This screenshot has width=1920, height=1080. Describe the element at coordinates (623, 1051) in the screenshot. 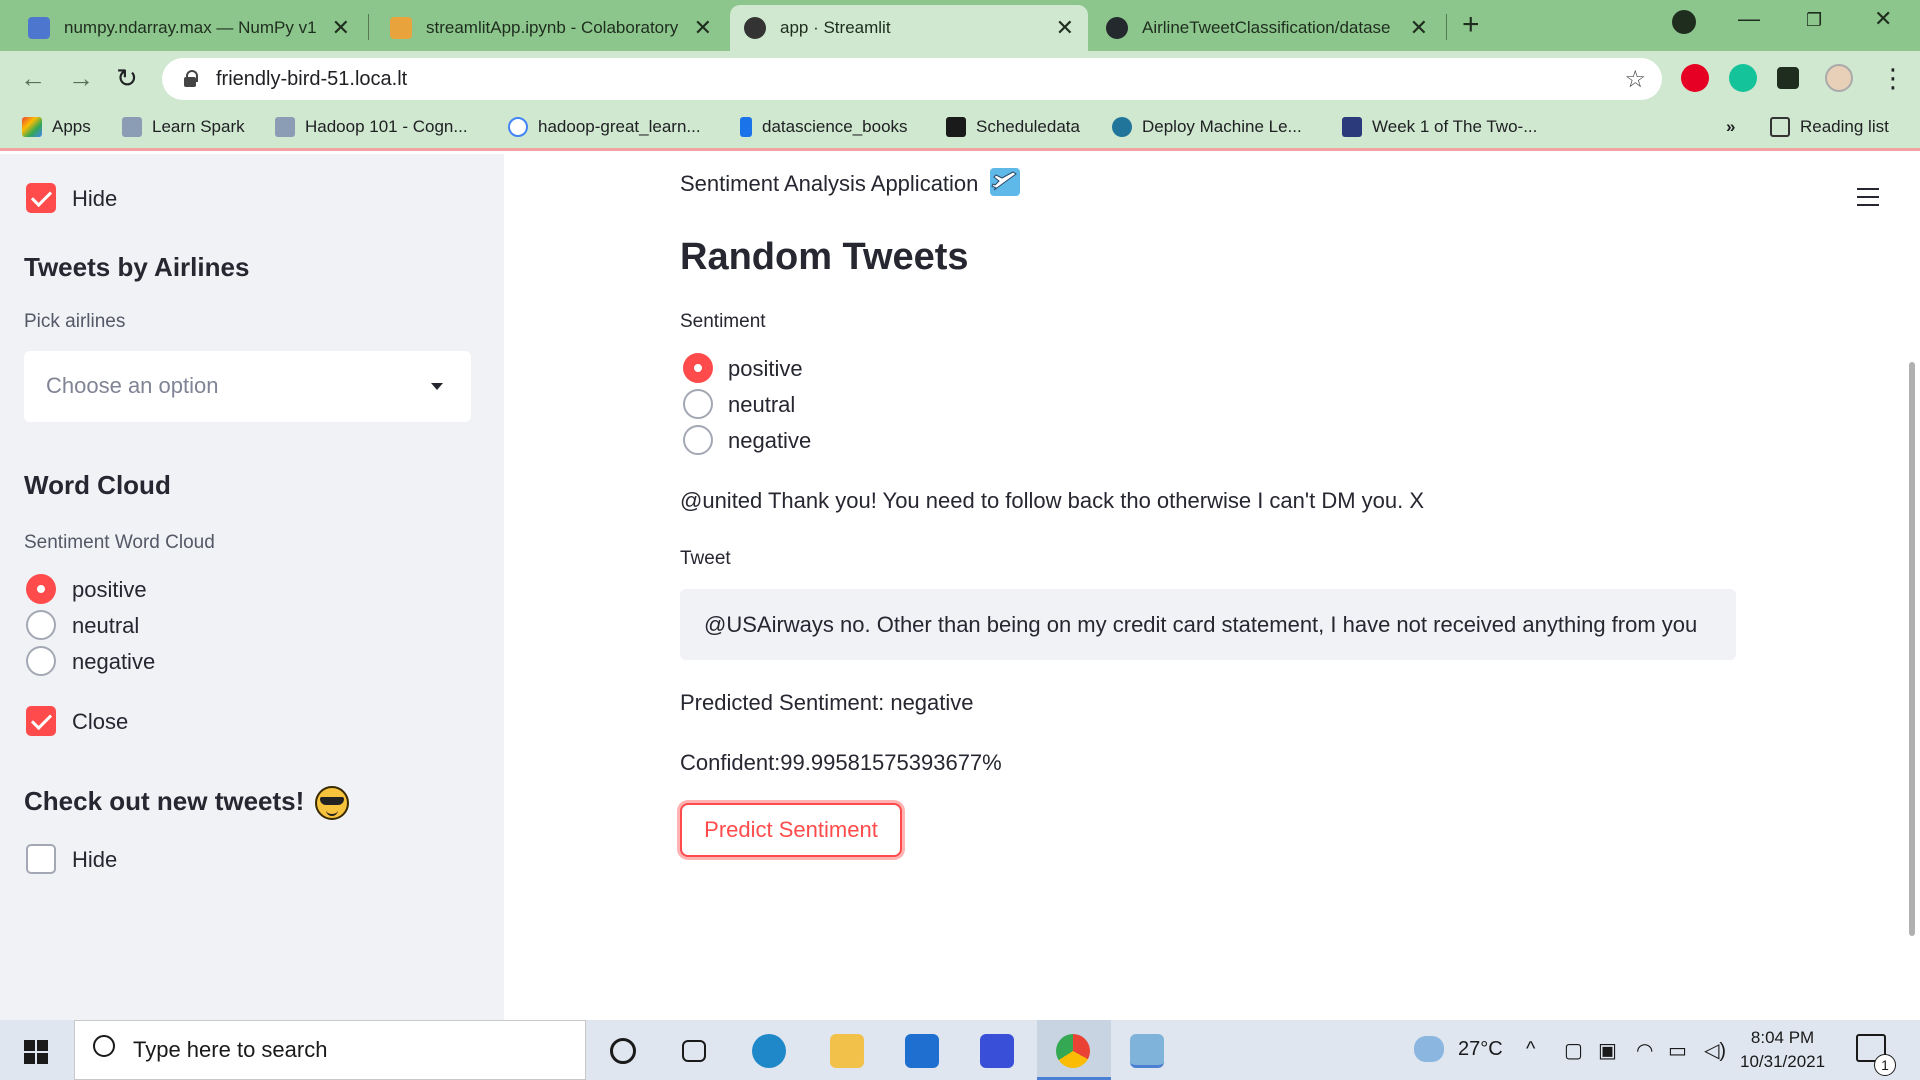

I see `cortana-icon` at that location.